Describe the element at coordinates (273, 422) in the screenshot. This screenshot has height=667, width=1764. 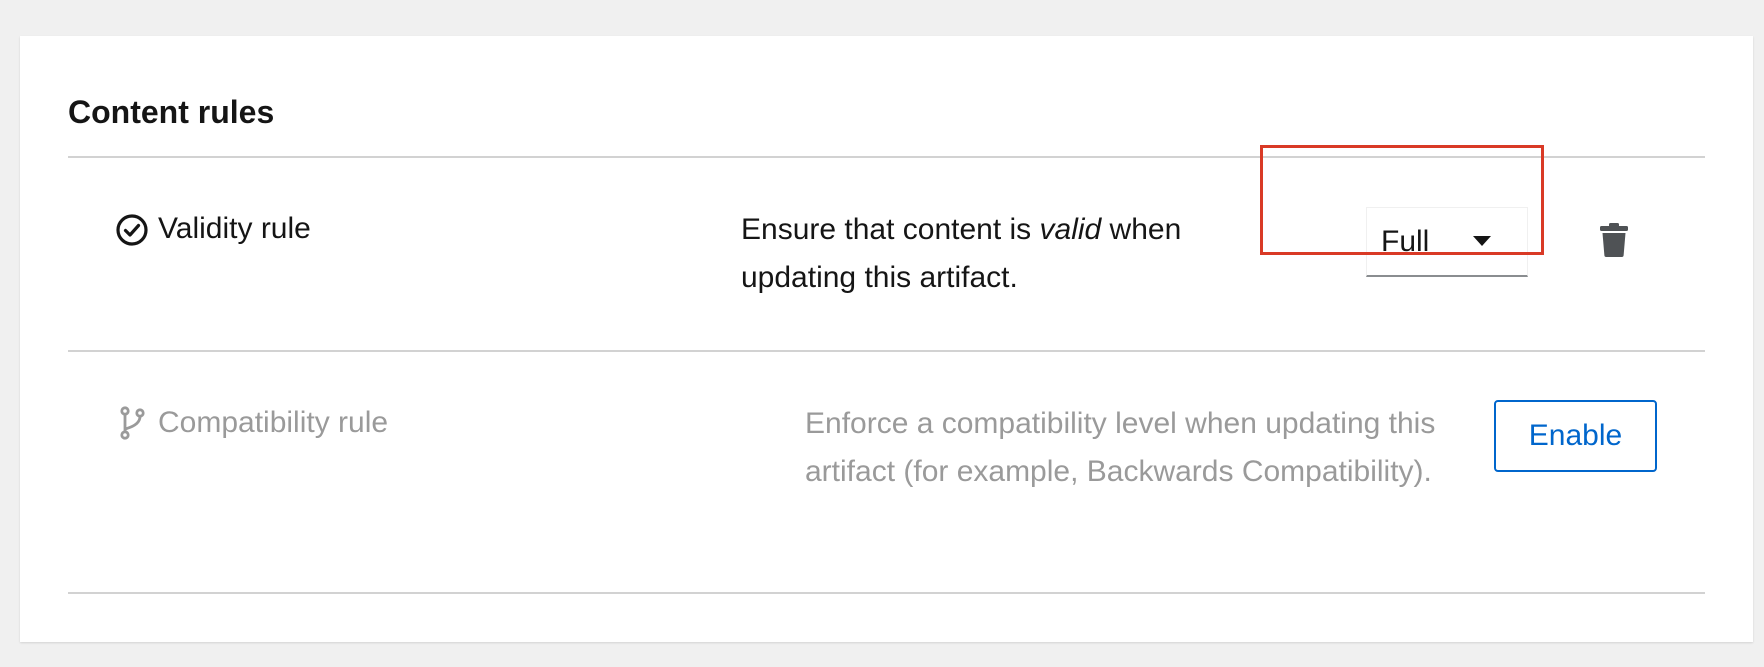
I see `compatibility-rule-name: Compatibility rule` at that location.